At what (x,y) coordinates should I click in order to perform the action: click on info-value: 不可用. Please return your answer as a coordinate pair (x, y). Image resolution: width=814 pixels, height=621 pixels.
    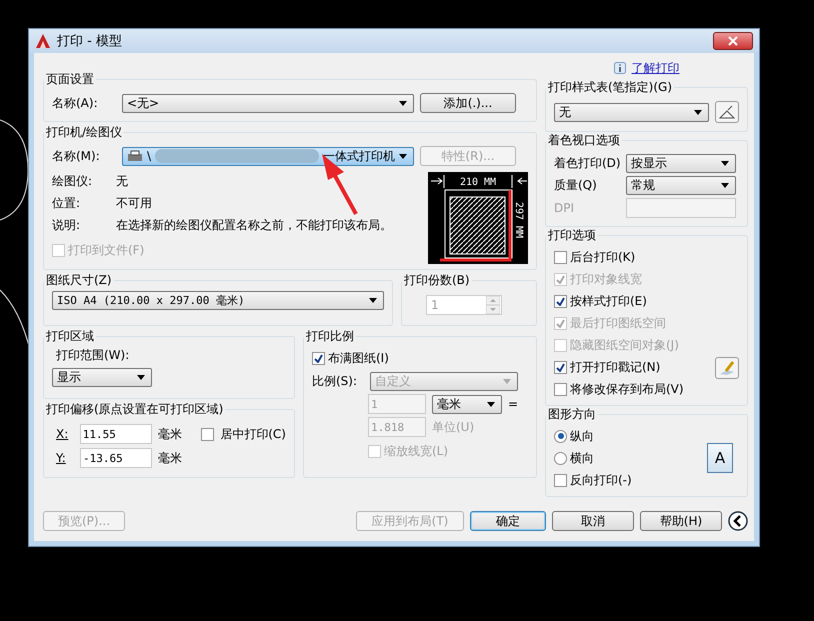
    Looking at the image, I should click on (134, 203).